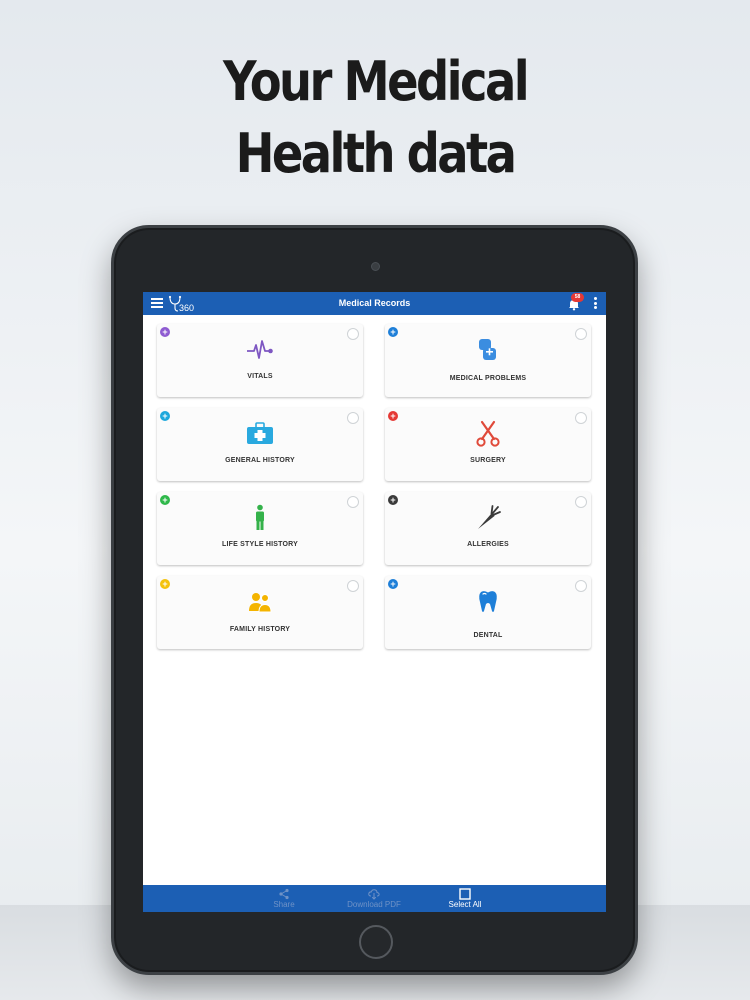 The width and height of the screenshot is (750, 1000). What do you see at coordinates (581, 418) in the screenshot?
I see `select-surgery-checkbox` at bounding box center [581, 418].